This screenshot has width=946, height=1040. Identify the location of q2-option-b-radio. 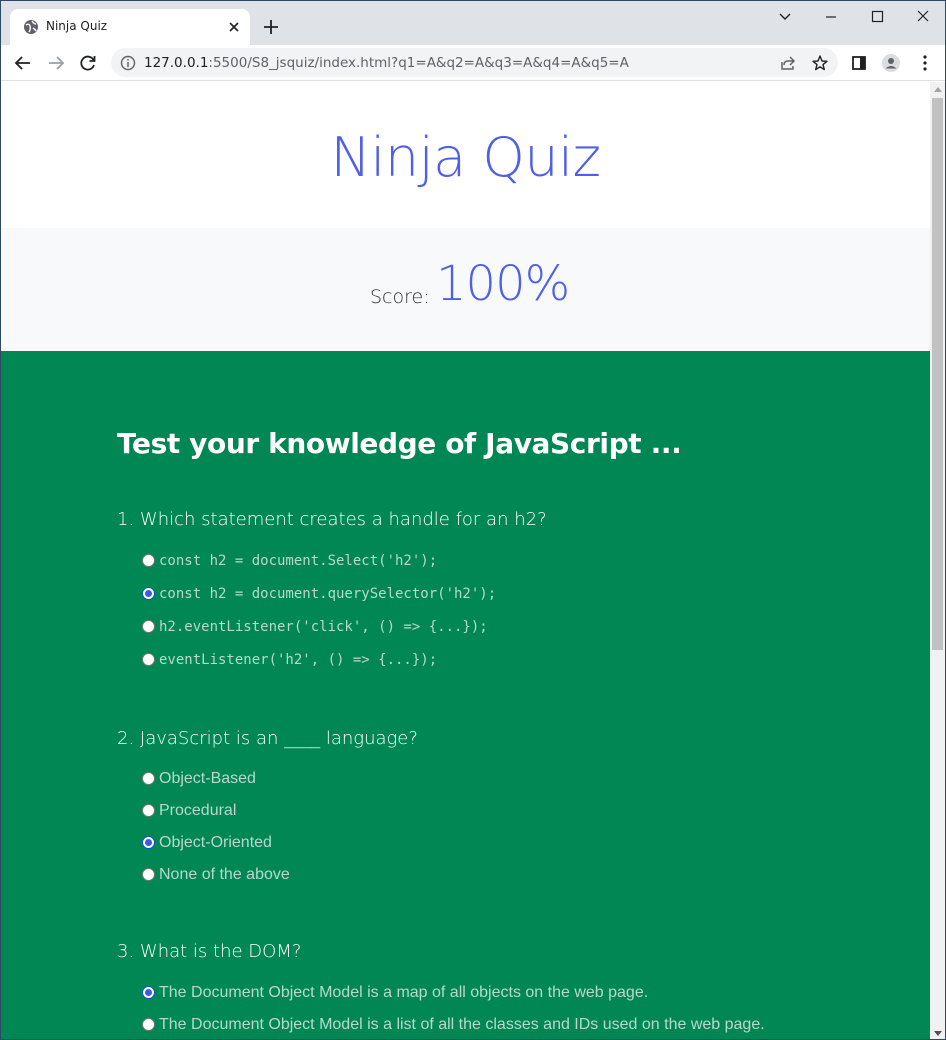
(148, 810).